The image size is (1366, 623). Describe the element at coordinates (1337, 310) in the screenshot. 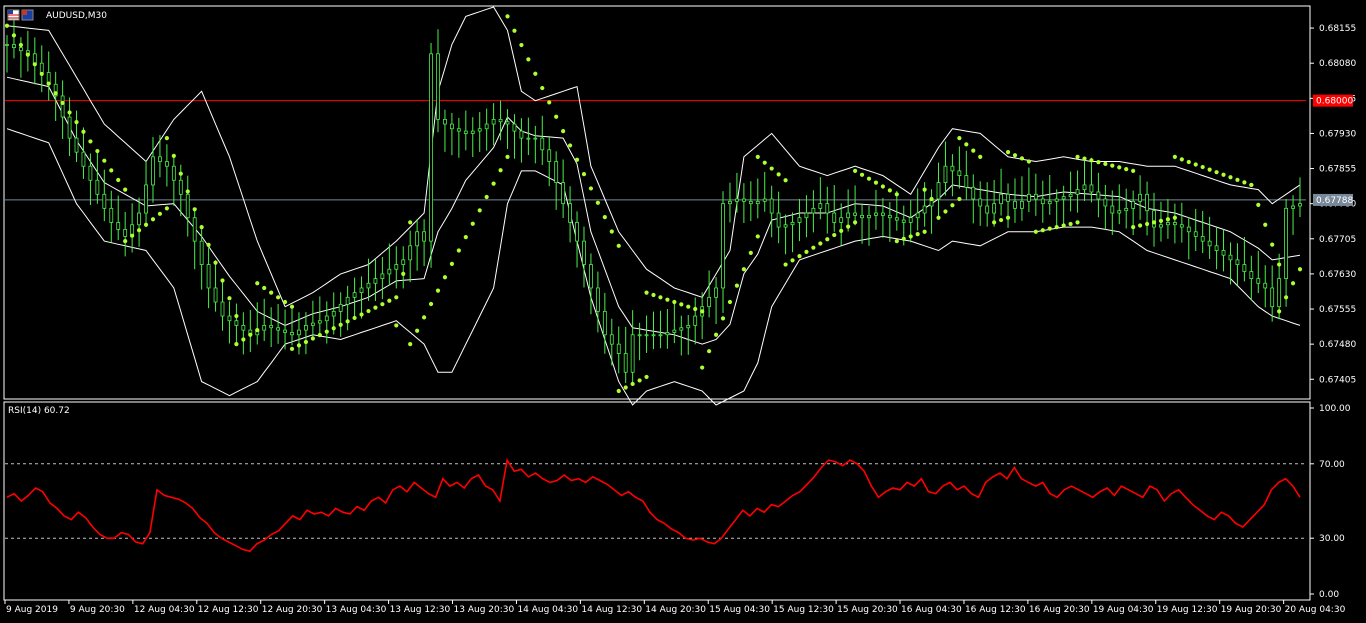

I see `price-tick-label: 0.67555` at that location.